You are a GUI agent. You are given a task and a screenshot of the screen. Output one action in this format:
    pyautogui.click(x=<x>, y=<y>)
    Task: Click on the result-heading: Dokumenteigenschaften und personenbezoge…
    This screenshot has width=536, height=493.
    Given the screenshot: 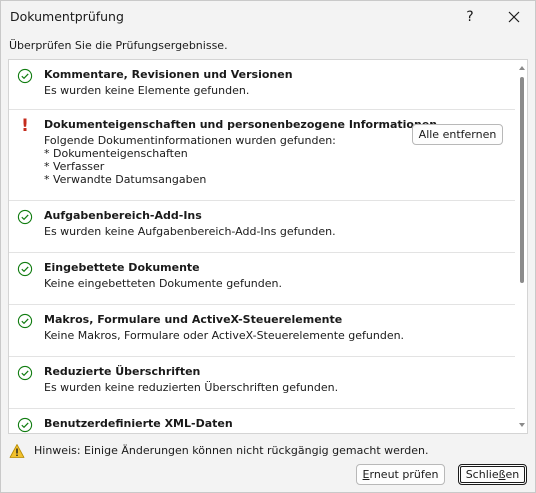 What is the action you would take?
    pyautogui.click(x=241, y=124)
    